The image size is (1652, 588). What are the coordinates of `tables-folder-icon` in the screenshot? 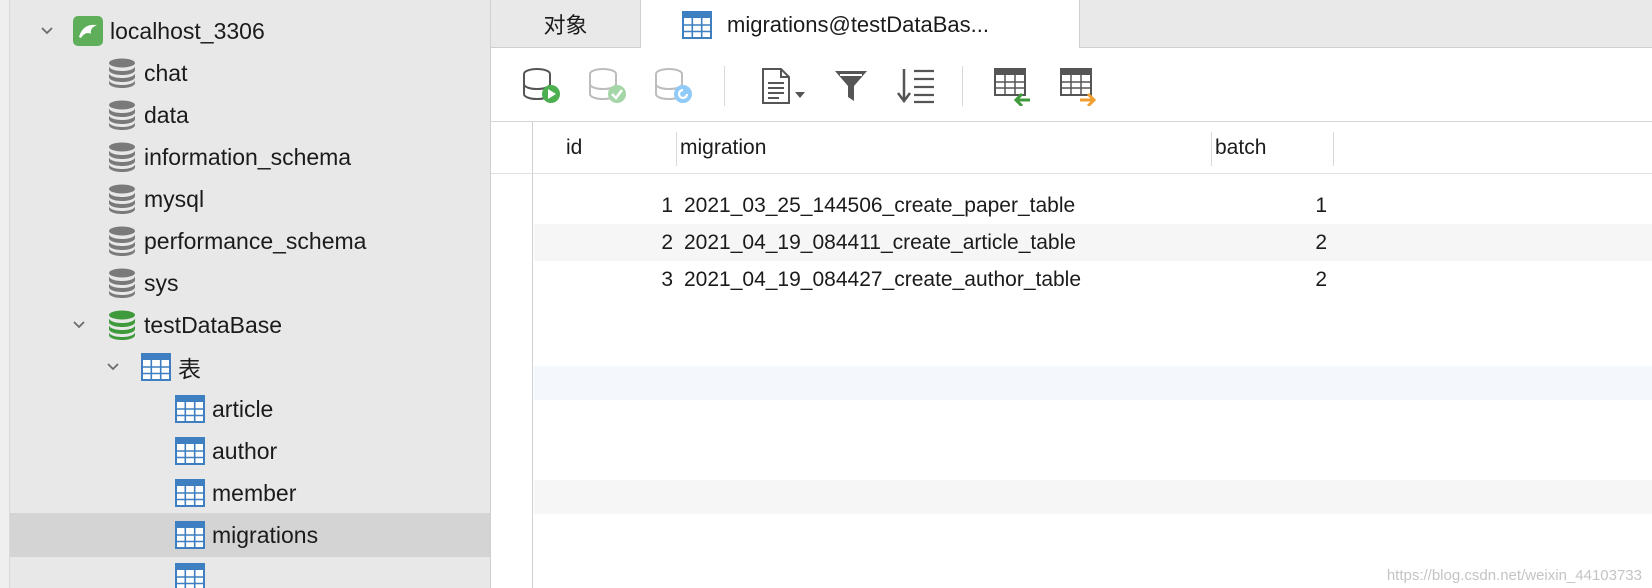 It's located at (156, 367).